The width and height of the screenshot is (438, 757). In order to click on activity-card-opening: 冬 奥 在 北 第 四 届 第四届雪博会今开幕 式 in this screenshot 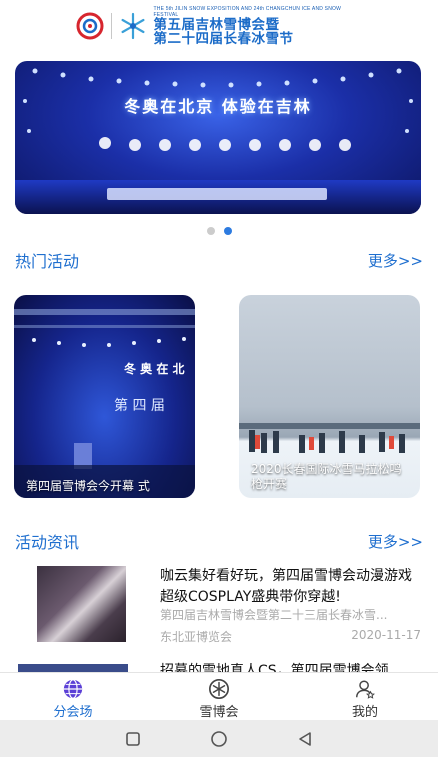, I will do `click(104, 396)`.